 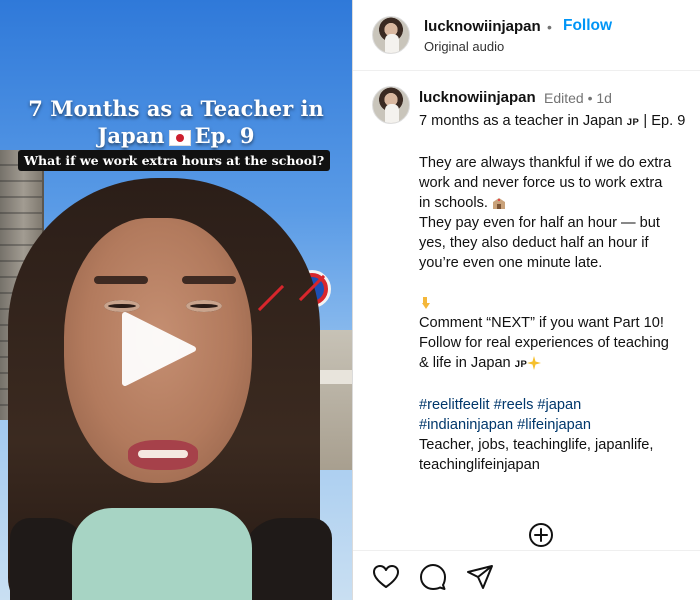 What do you see at coordinates (559, 364) in the screenshot?
I see `caption-line: & life in Japan JP` at bounding box center [559, 364].